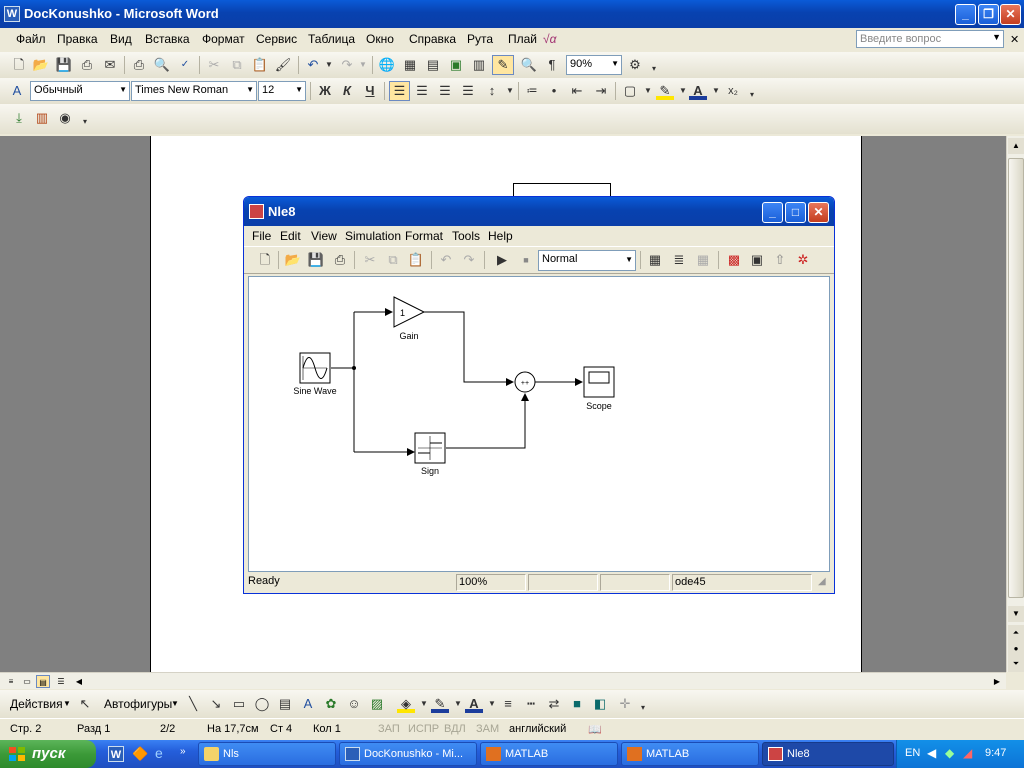 This screenshot has height=768, width=1024. What do you see at coordinates (1016, 146) in the screenshot?
I see `scroll-up-icon: ▲` at bounding box center [1016, 146].